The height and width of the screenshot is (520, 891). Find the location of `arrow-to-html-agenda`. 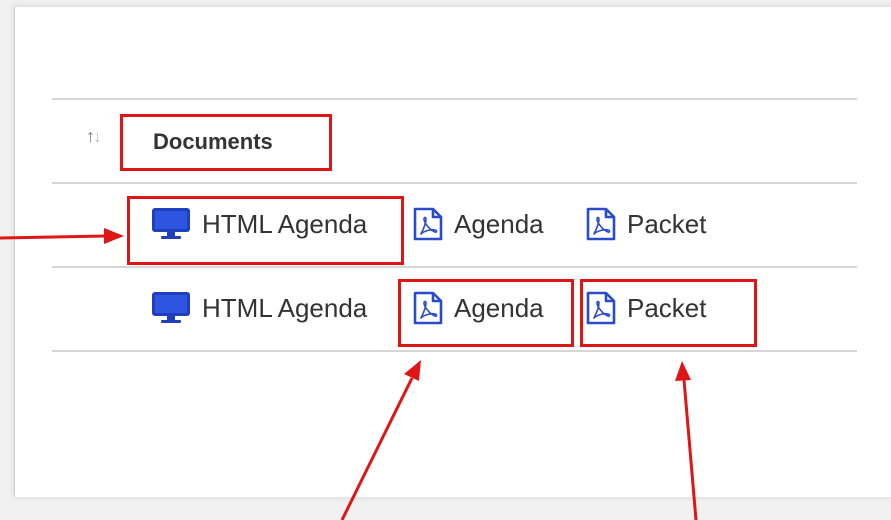

arrow-to-html-agenda is located at coordinates (53, 237).